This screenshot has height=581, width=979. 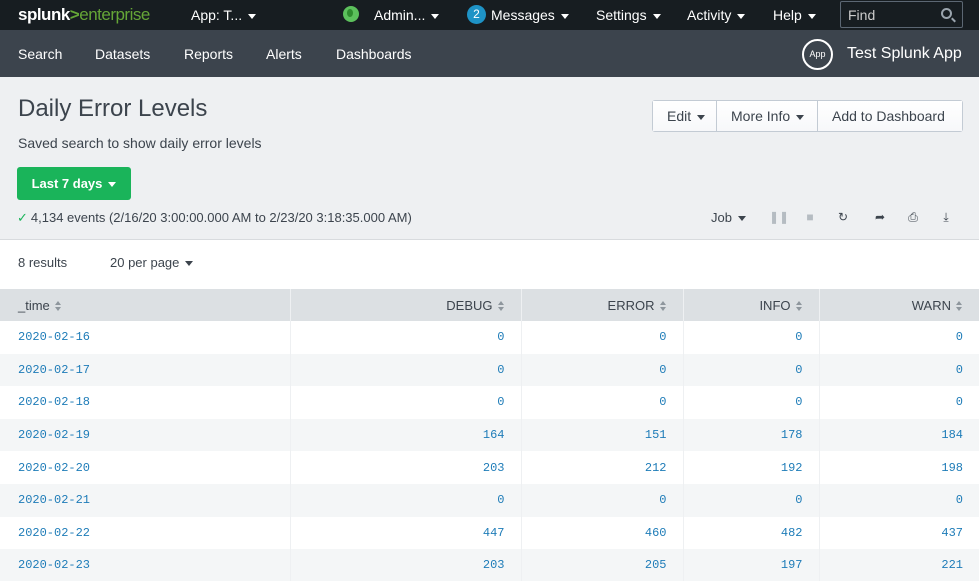 What do you see at coordinates (899, 305) in the screenshot?
I see `column-header-warn: WARN` at bounding box center [899, 305].